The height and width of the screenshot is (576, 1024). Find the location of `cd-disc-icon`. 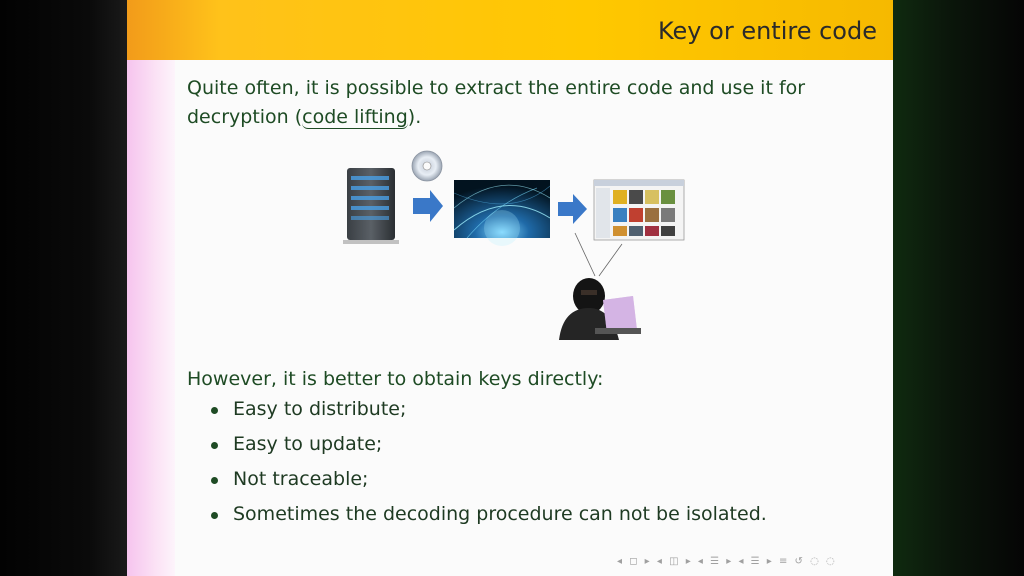

cd-disc-icon is located at coordinates (427, 166).